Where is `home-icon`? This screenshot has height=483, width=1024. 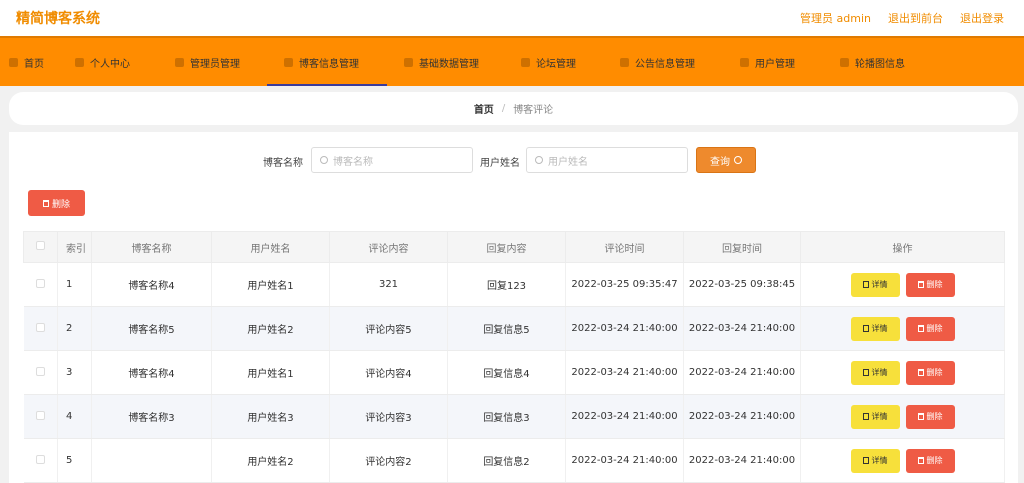 home-icon is located at coordinates (13, 62).